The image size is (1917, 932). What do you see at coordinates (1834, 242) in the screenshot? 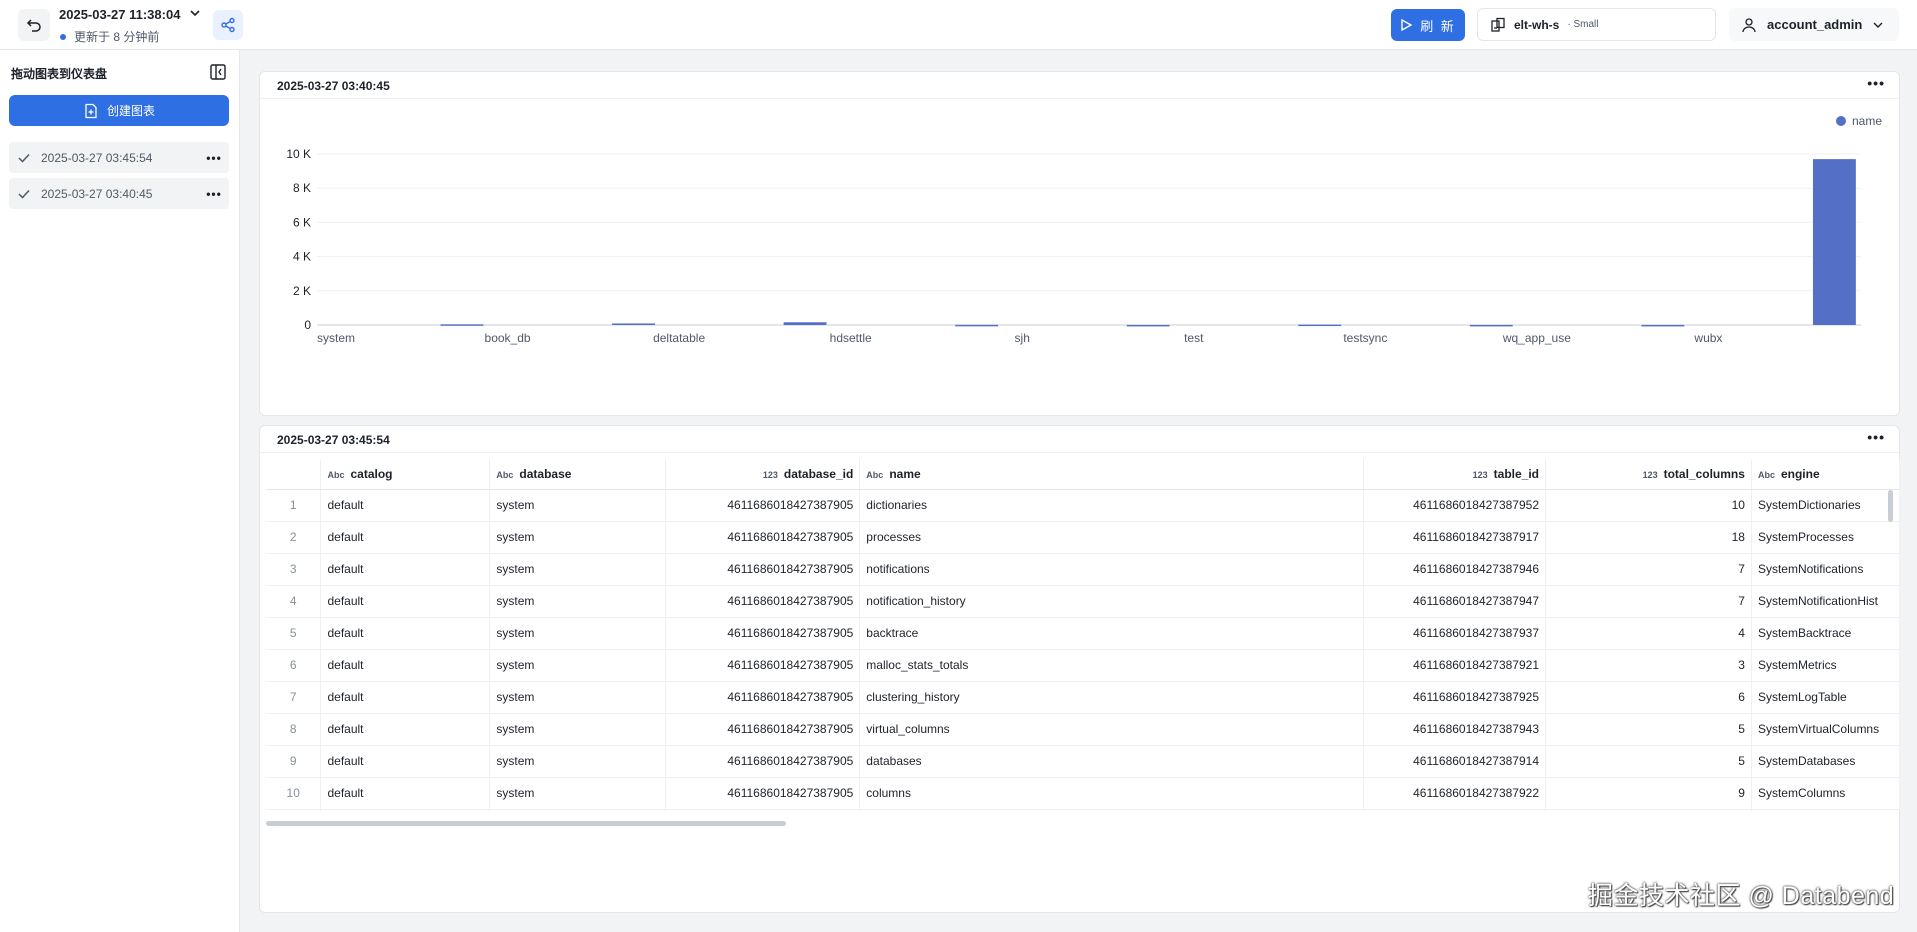
I see `bar-wubx` at bounding box center [1834, 242].